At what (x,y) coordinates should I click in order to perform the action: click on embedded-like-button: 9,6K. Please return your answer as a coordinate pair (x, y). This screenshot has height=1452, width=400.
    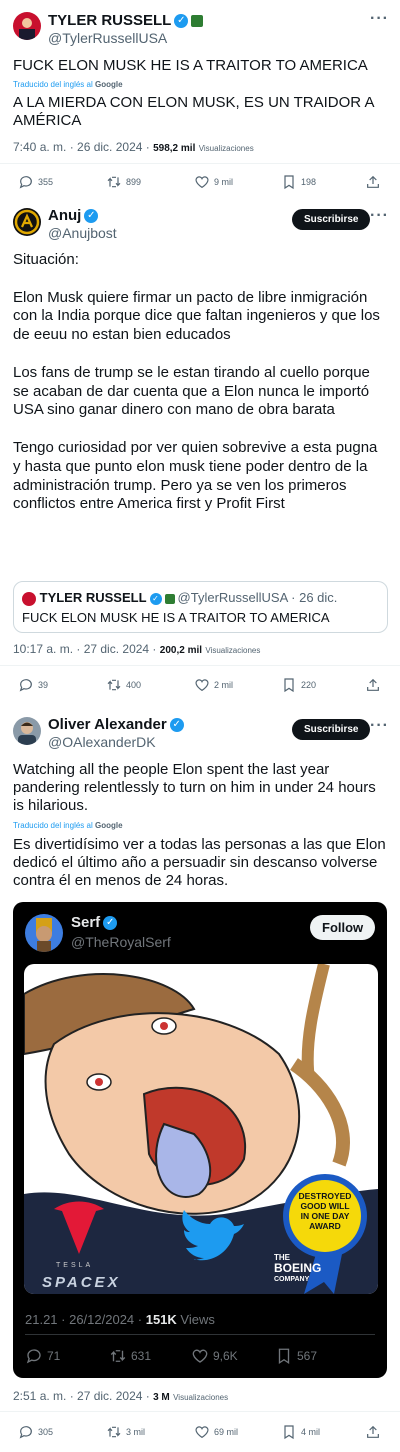
    Looking at the image, I should click on (214, 1356).